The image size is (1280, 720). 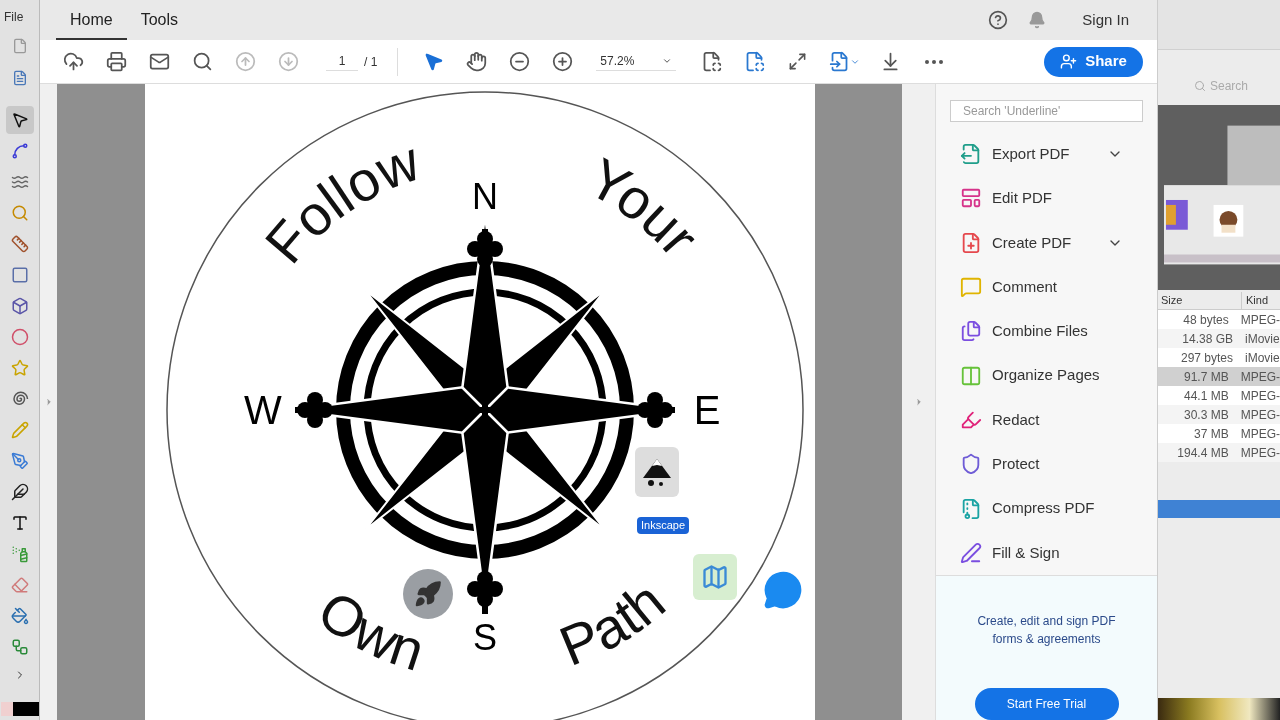 What do you see at coordinates (563, 61) in the screenshot?
I see `zoom-in-icon` at bounding box center [563, 61].